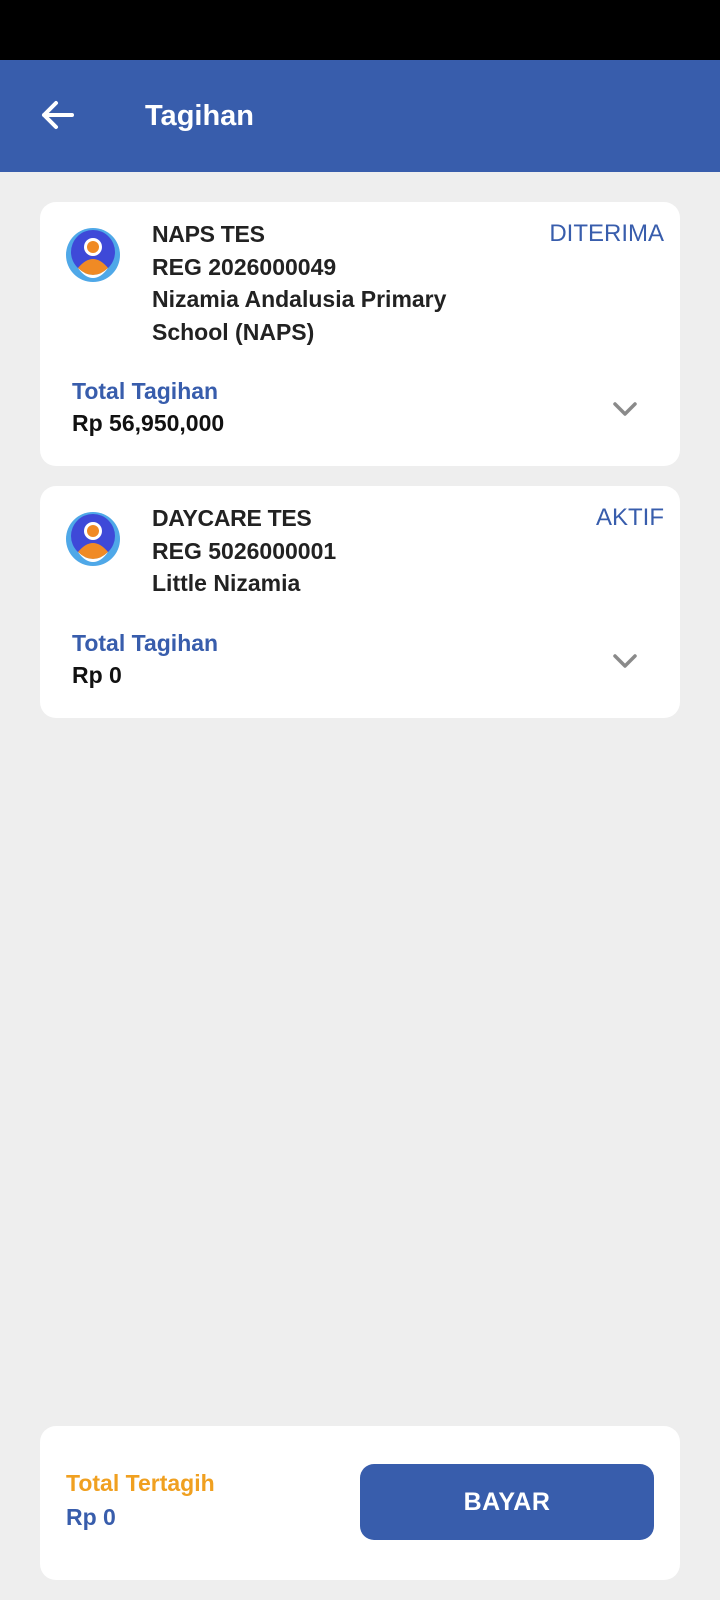 Image resolution: width=720 pixels, height=1600 pixels. Describe the element at coordinates (97, 675) in the screenshot. I see `total-value: Rp 0` at that location.